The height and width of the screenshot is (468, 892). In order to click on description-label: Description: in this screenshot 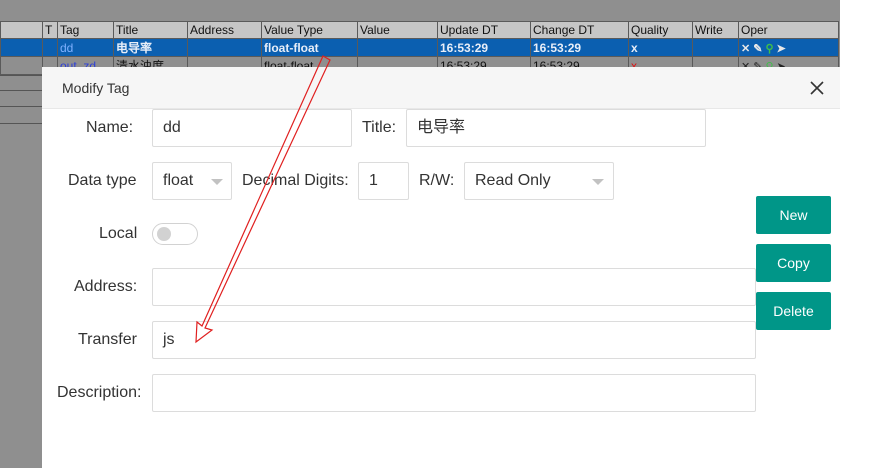, I will do `click(99, 392)`.